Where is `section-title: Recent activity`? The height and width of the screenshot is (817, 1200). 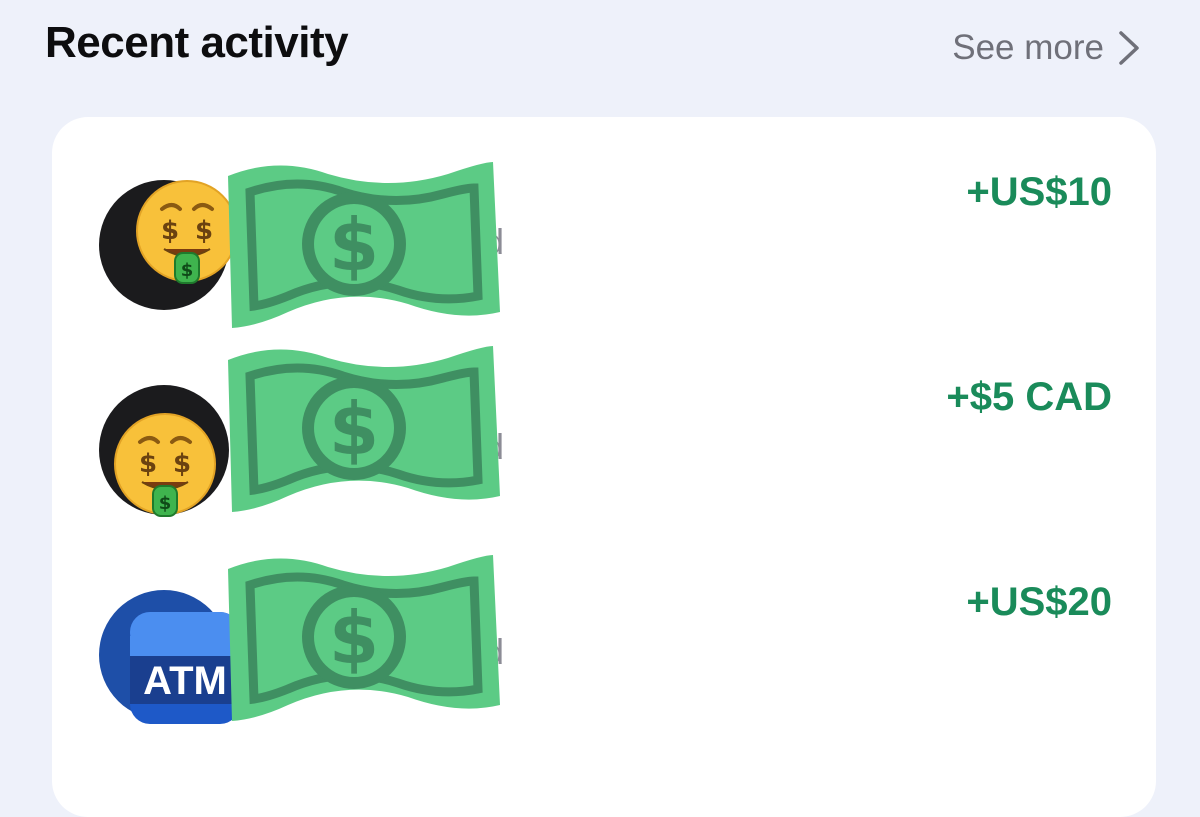 section-title: Recent activity is located at coordinates (197, 42).